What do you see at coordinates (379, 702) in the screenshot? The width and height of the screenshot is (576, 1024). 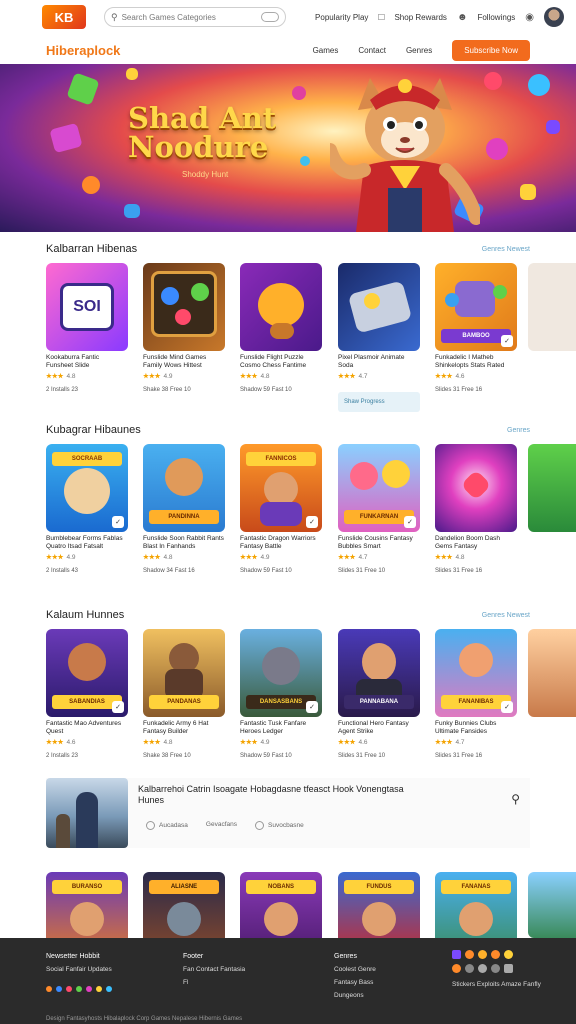 I see `thumbnail-tag: PANNABANA` at bounding box center [379, 702].